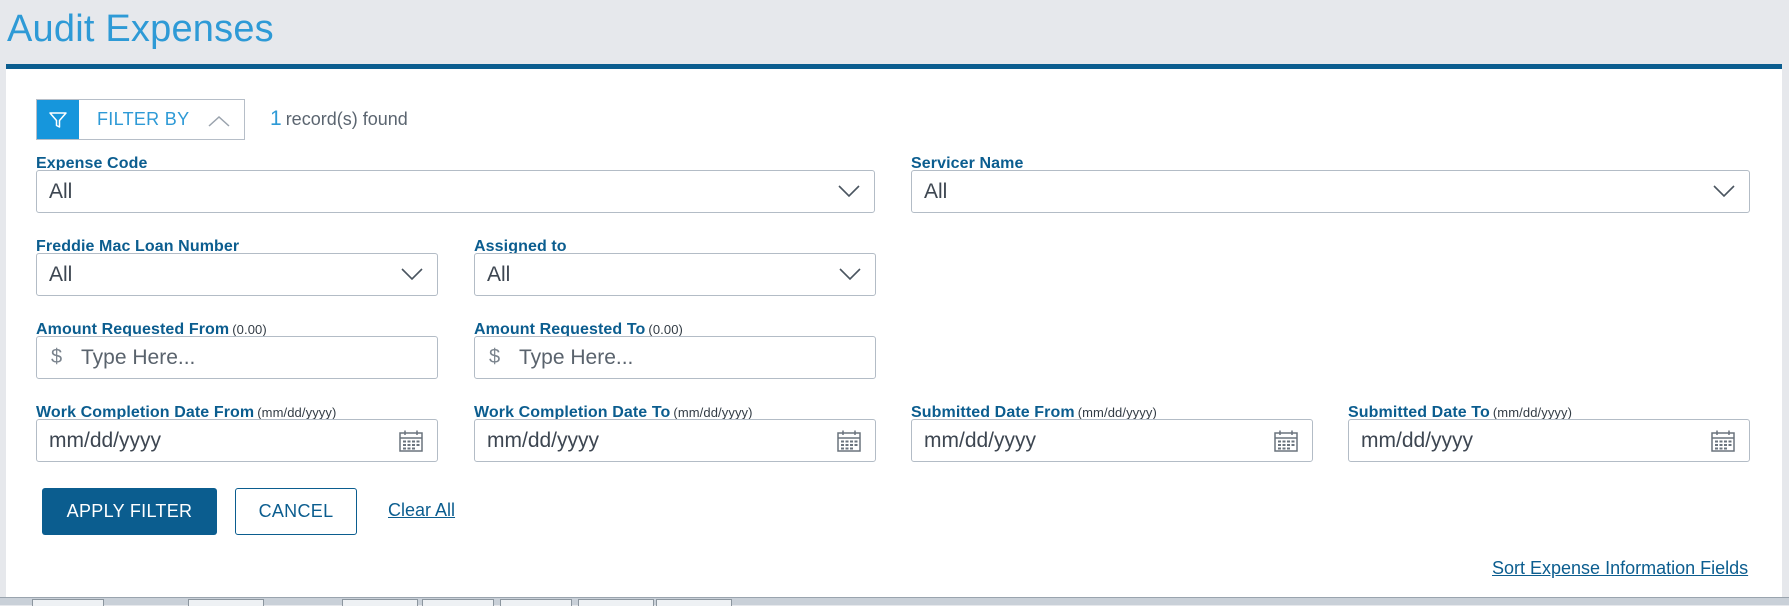 The height and width of the screenshot is (606, 1789). Describe the element at coordinates (143, 119) in the screenshot. I see `filter-by-label: FILTER BY` at that location.